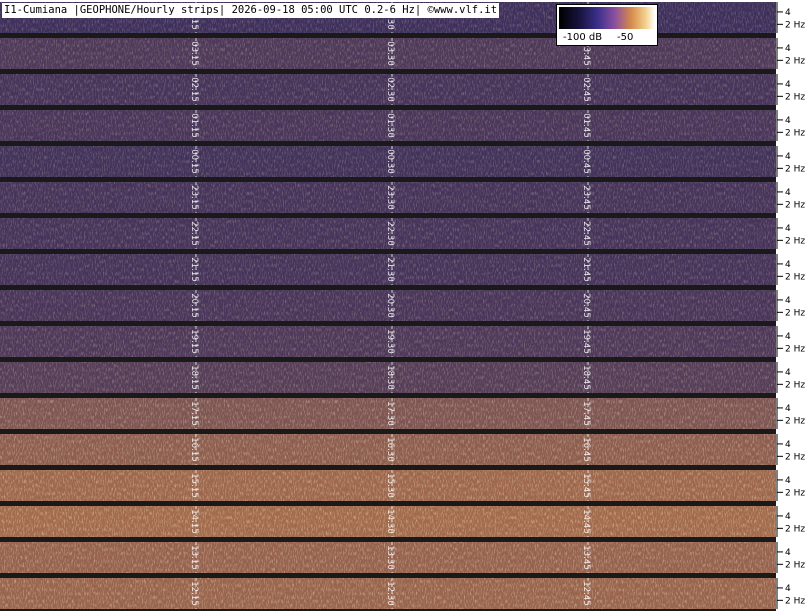 The height and width of the screenshot is (616, 812). I want to click on strip-time-label: 02:30, so click(390, 89).